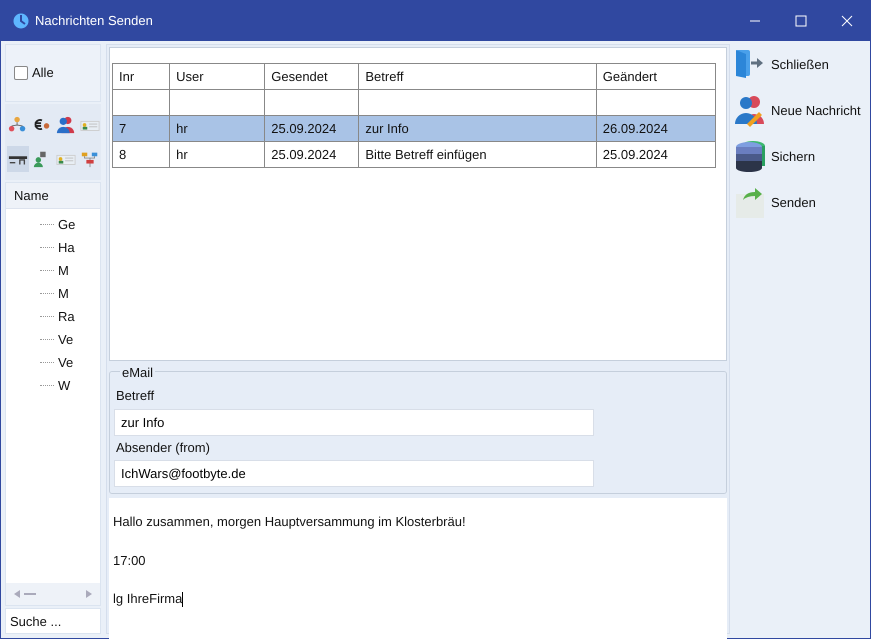  Describe the element at coordinates (141, 129) in the screenshot. I see `table-cell: 7` at that location.